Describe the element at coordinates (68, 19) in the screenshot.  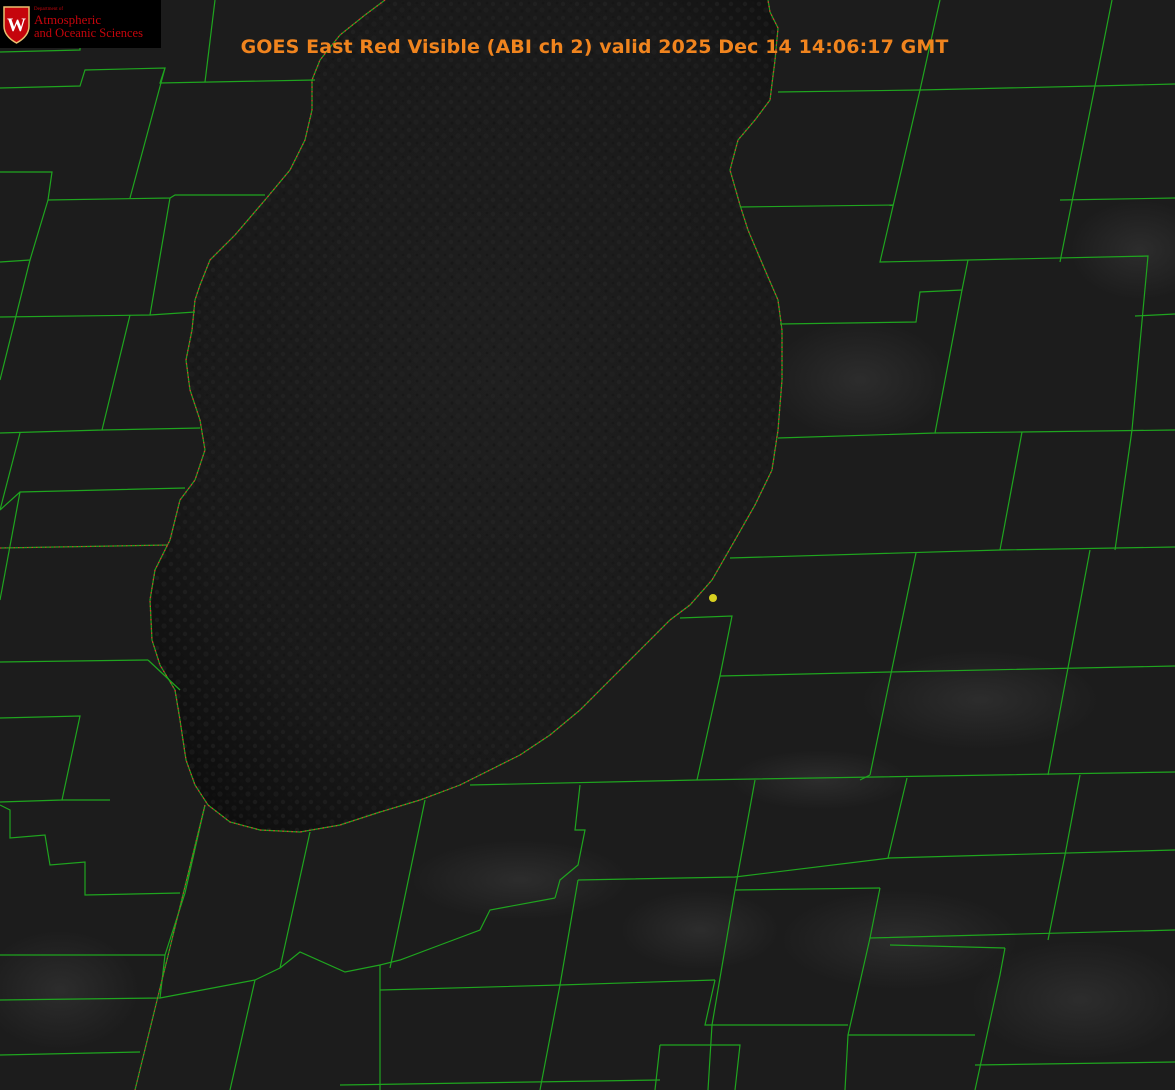
I see `logo-line-1: Atmospheric` at that location.